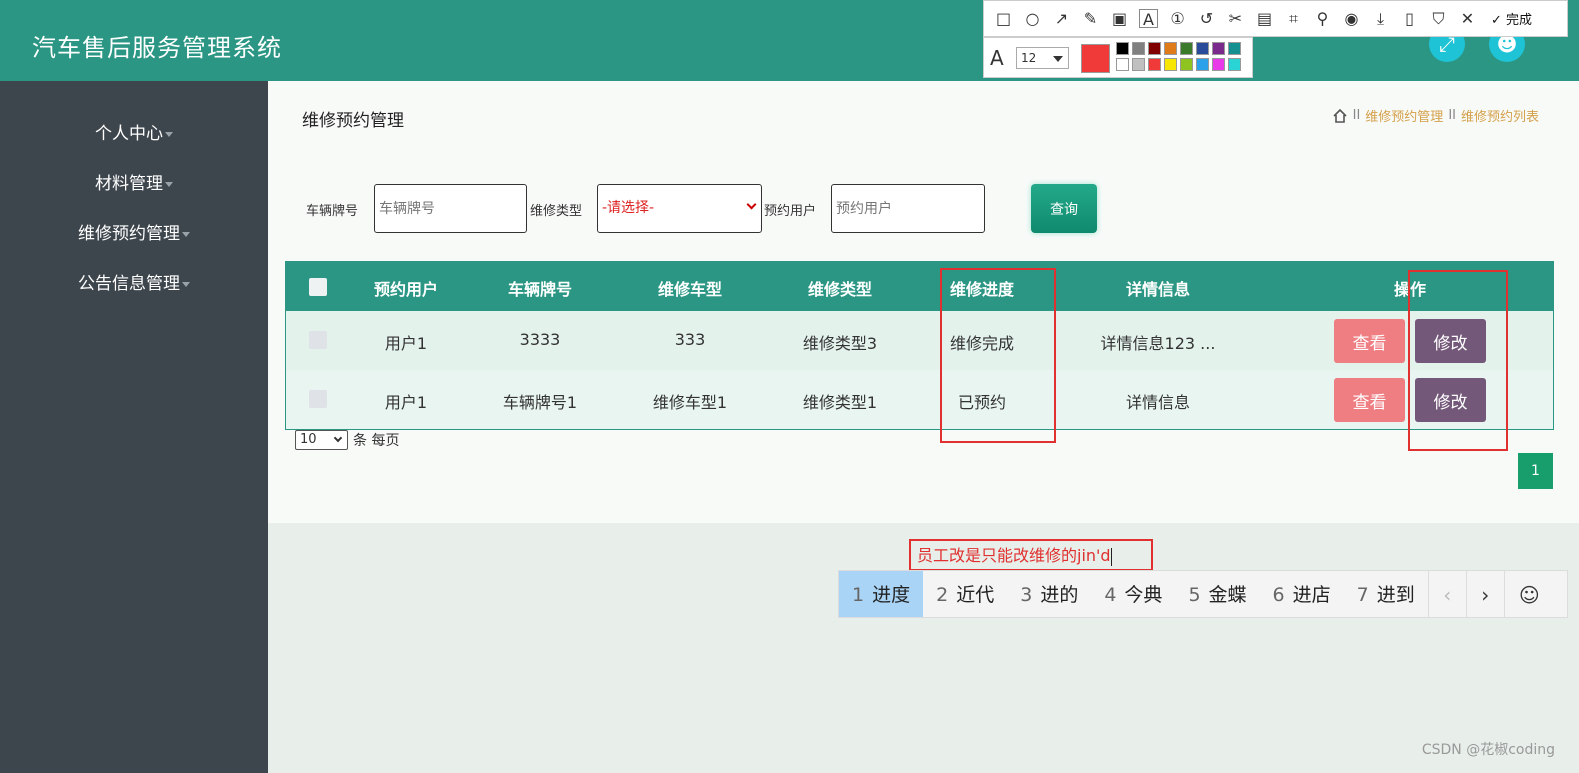 This screenshot has height=773, width=1579. What do you see at coordinates (134, 231) in the screenshot?
I see `sidebar-item-repair-booking: 维修预约管理` at bounding box center [134, 231].